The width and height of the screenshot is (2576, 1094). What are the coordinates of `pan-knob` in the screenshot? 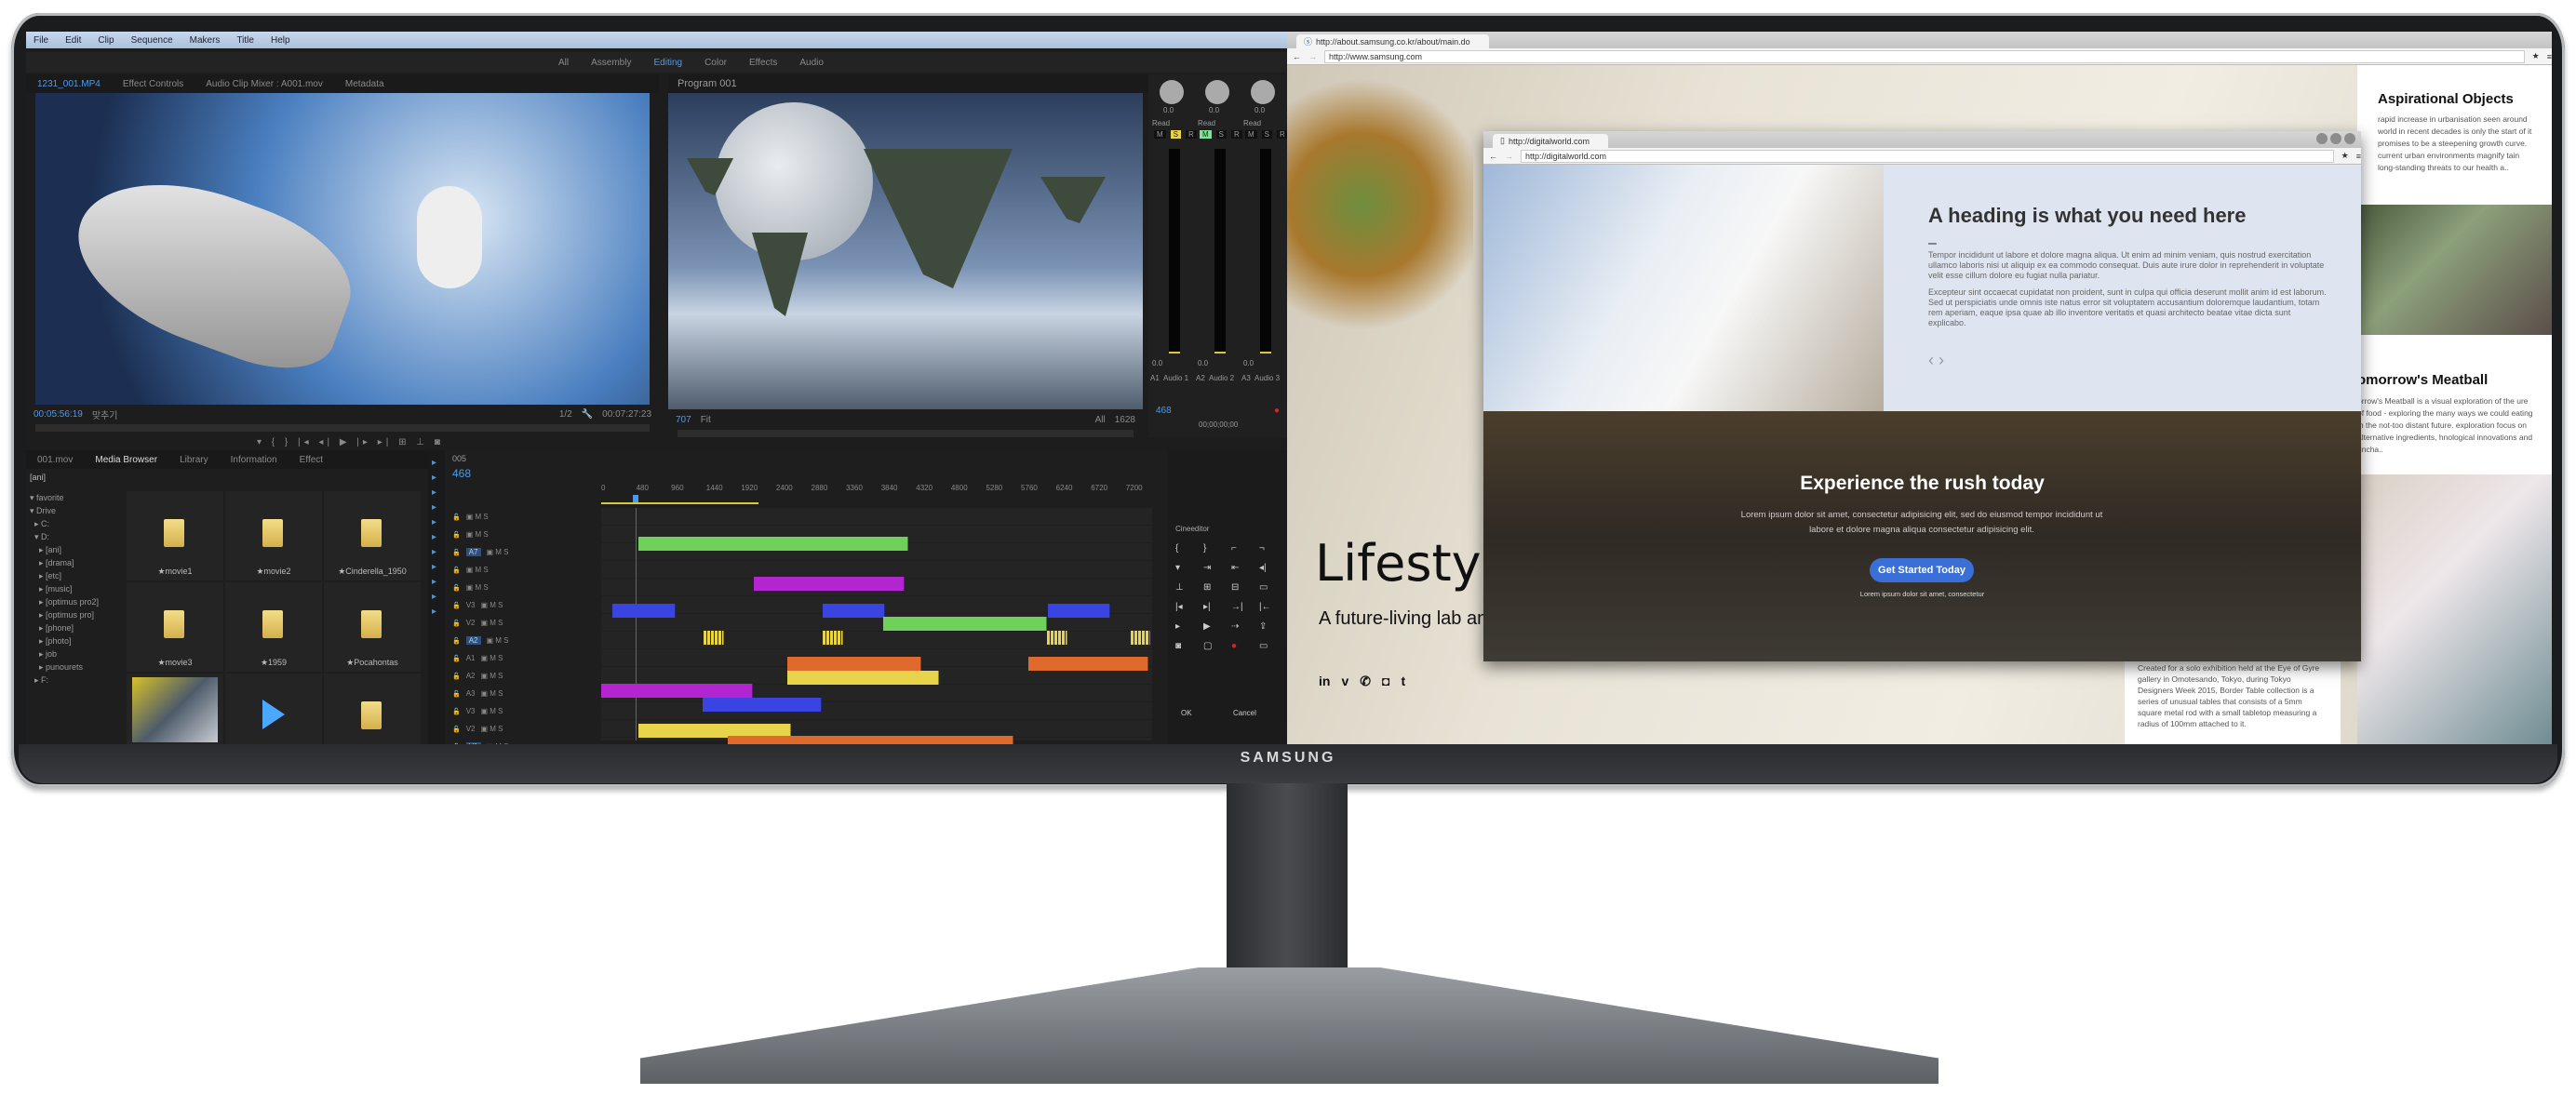 It's located at (1217, 92).